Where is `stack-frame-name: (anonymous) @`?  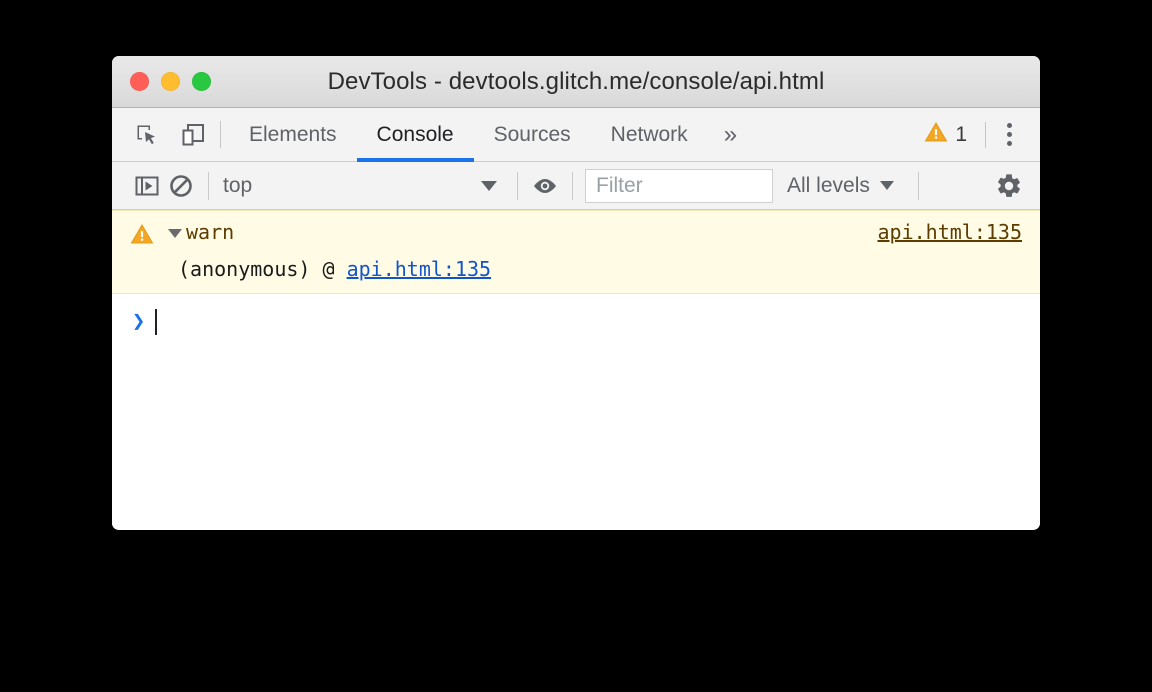
stack-frame-name: (anonymous) @ is located at coordinates (262, 269).